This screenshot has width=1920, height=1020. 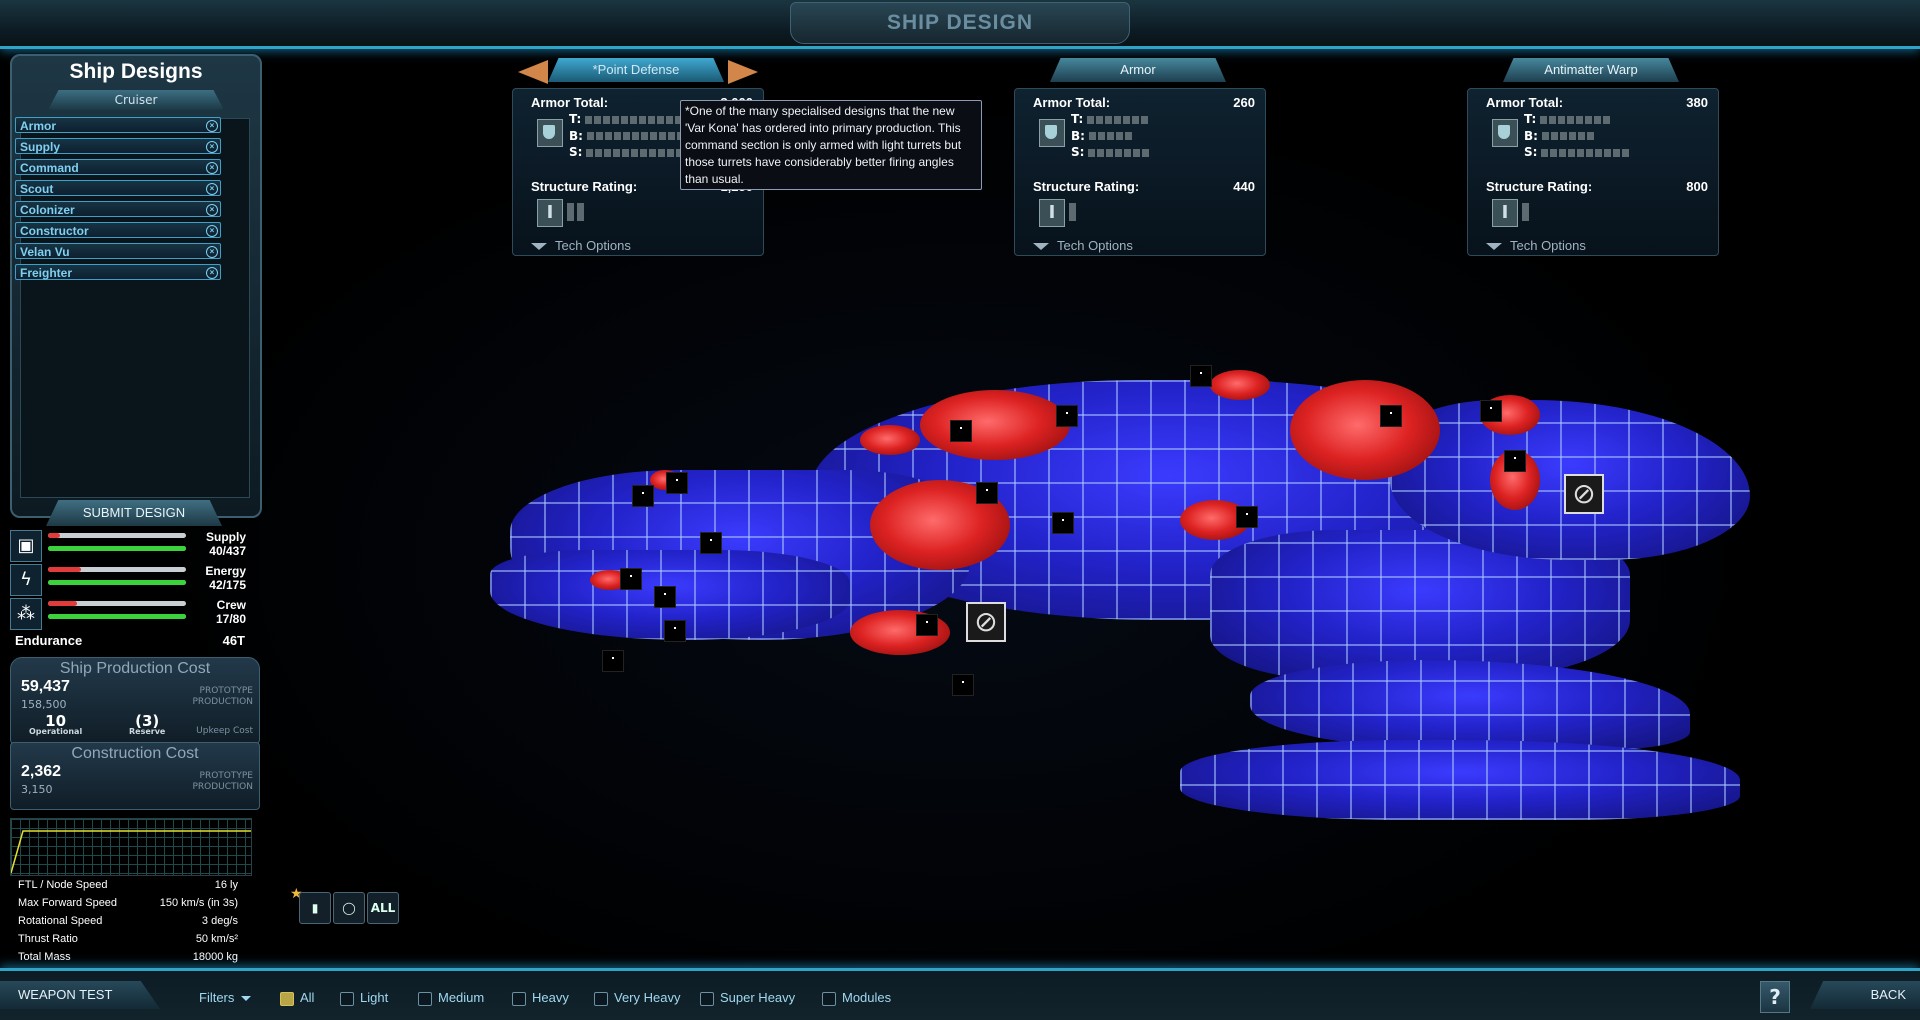 I want to click on design-item: Armor ×, so click(x=118, y=125).